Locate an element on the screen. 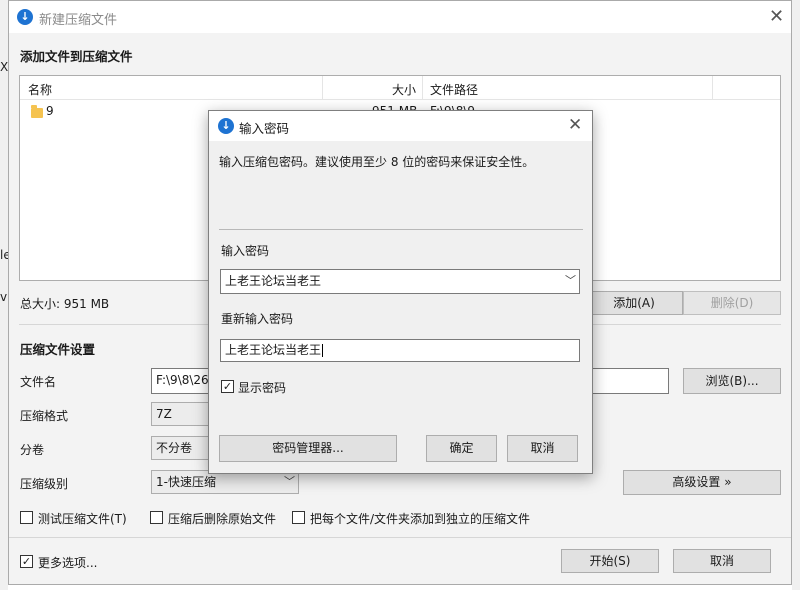 Image resolution: width=800 pixels, height=590 pixels. row-name: 9 is located at coordinates (50, 111).